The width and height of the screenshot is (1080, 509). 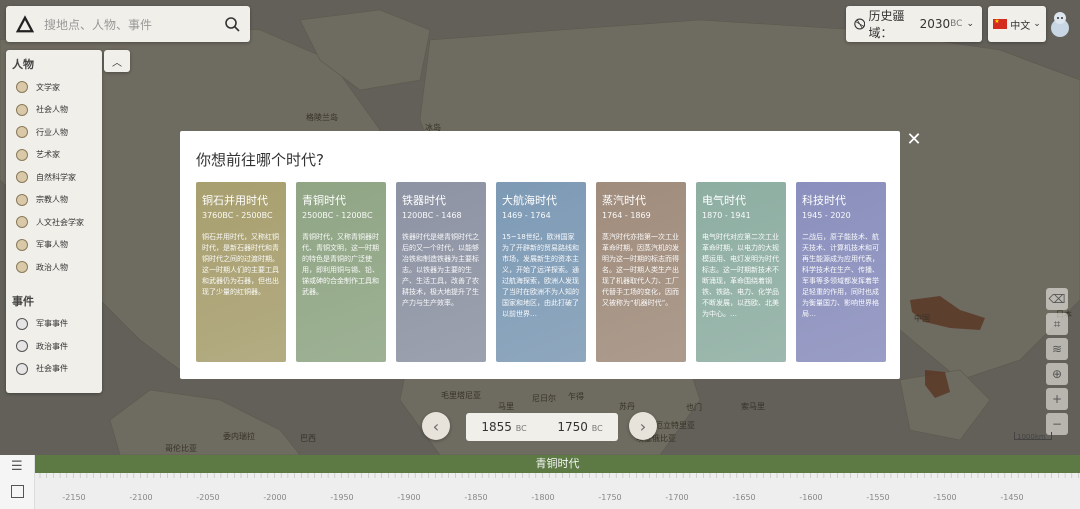 I want to click on expand-icon, so click(x=17, y=491).